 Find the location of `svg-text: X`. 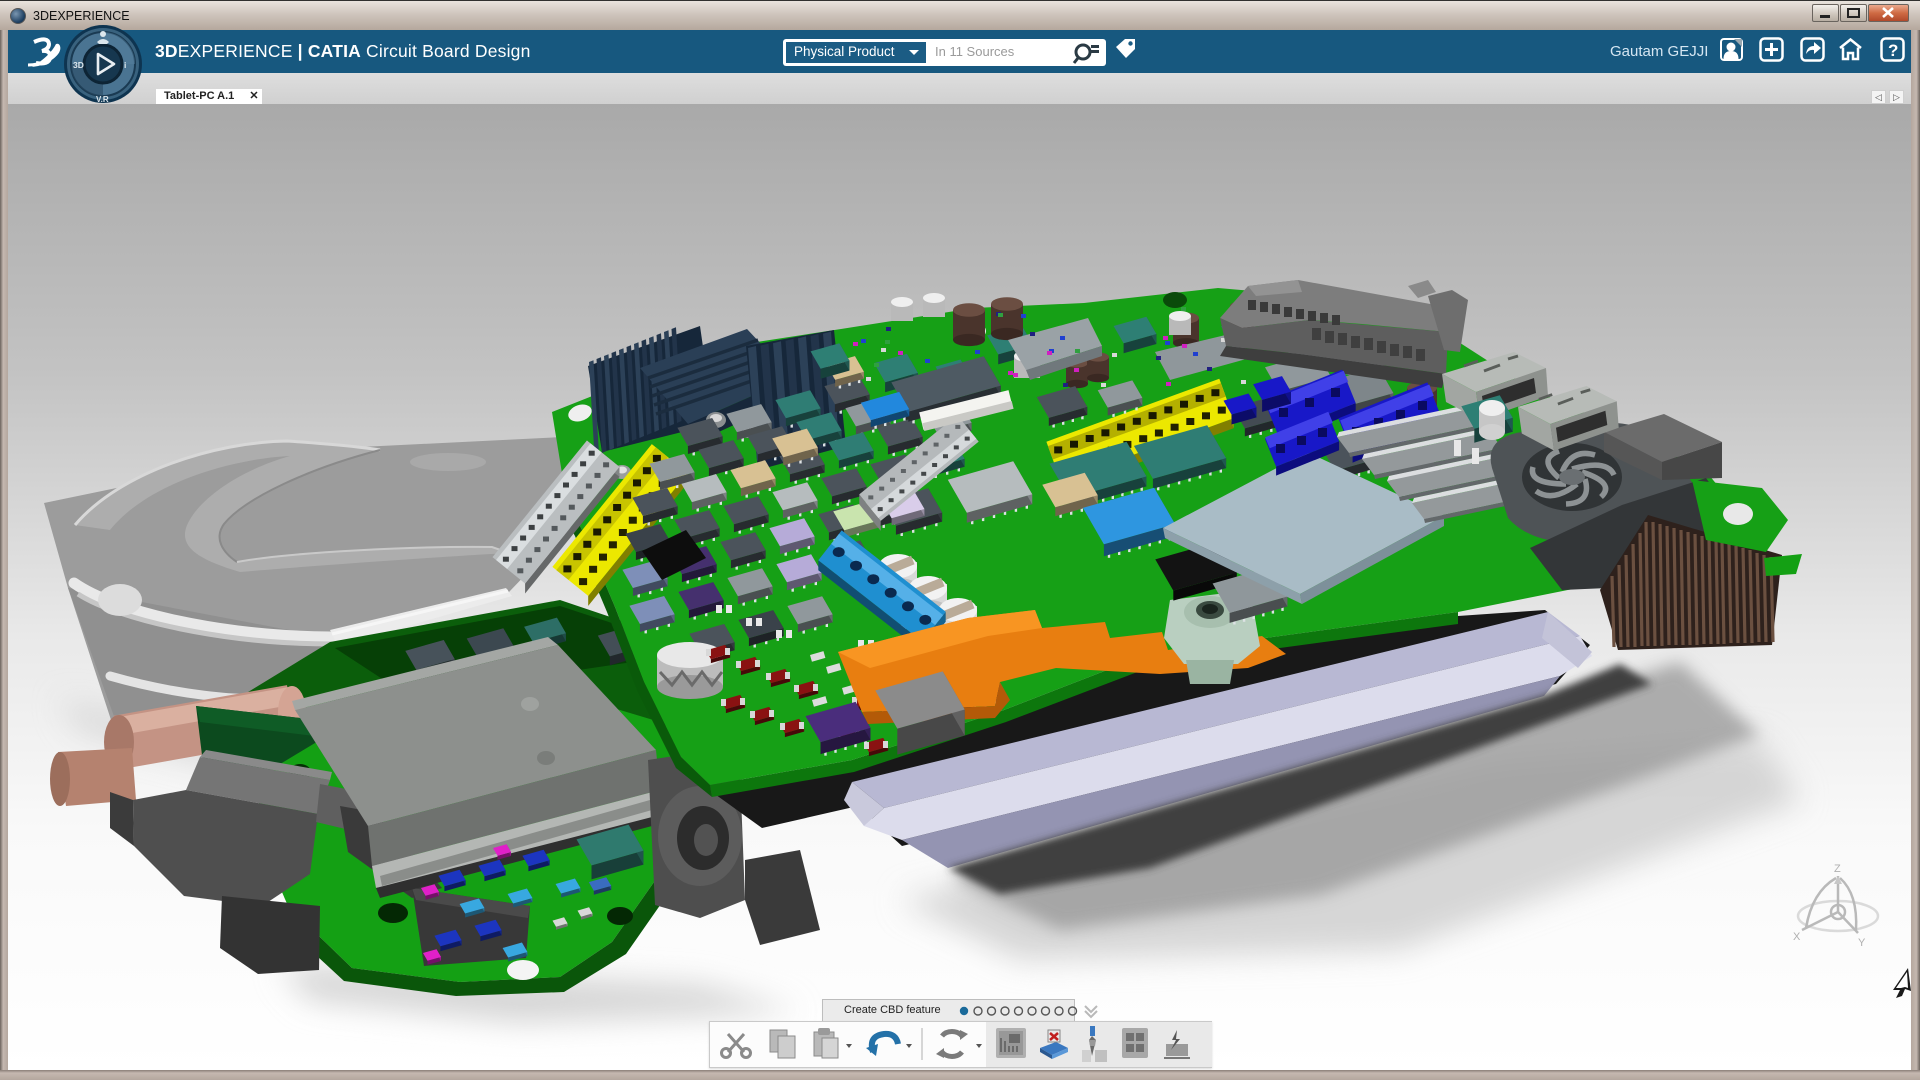

svg-text: X is located at coordinates (1797, 937).